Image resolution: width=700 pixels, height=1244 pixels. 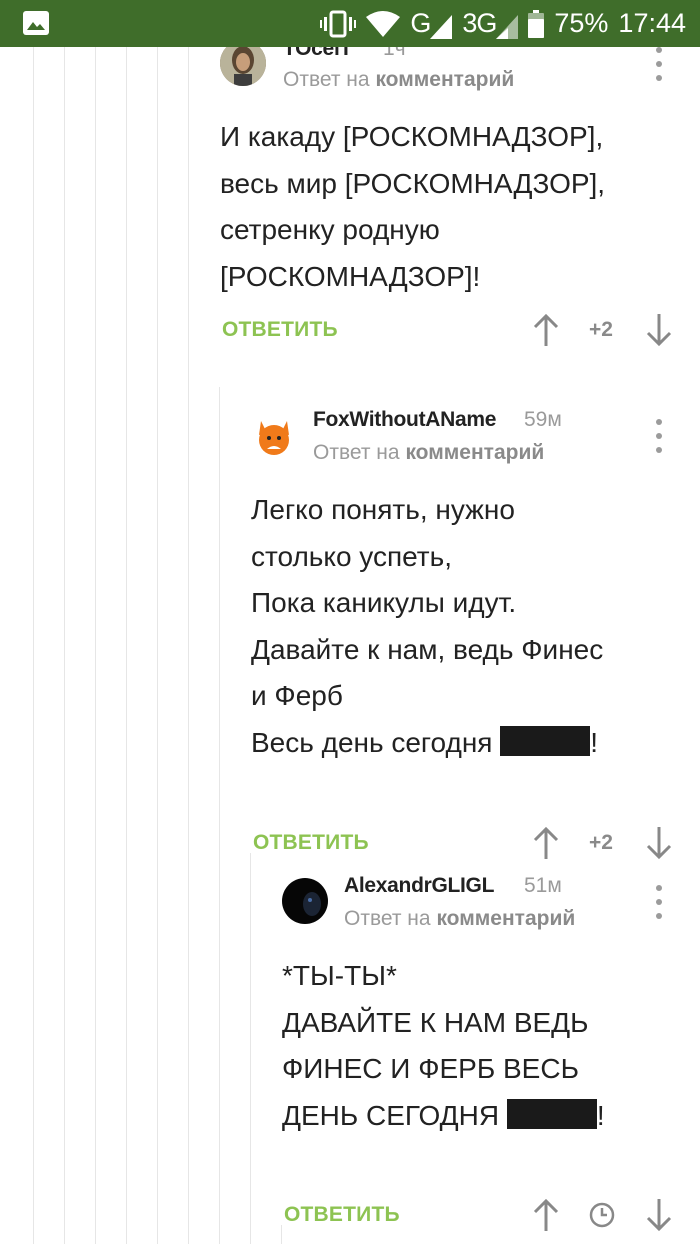 What do you see at coordinates (427, 649) in the screenshot?
I see `comment-line: Давайте к нам, ведь Финес` at bounding box center [427, 649].